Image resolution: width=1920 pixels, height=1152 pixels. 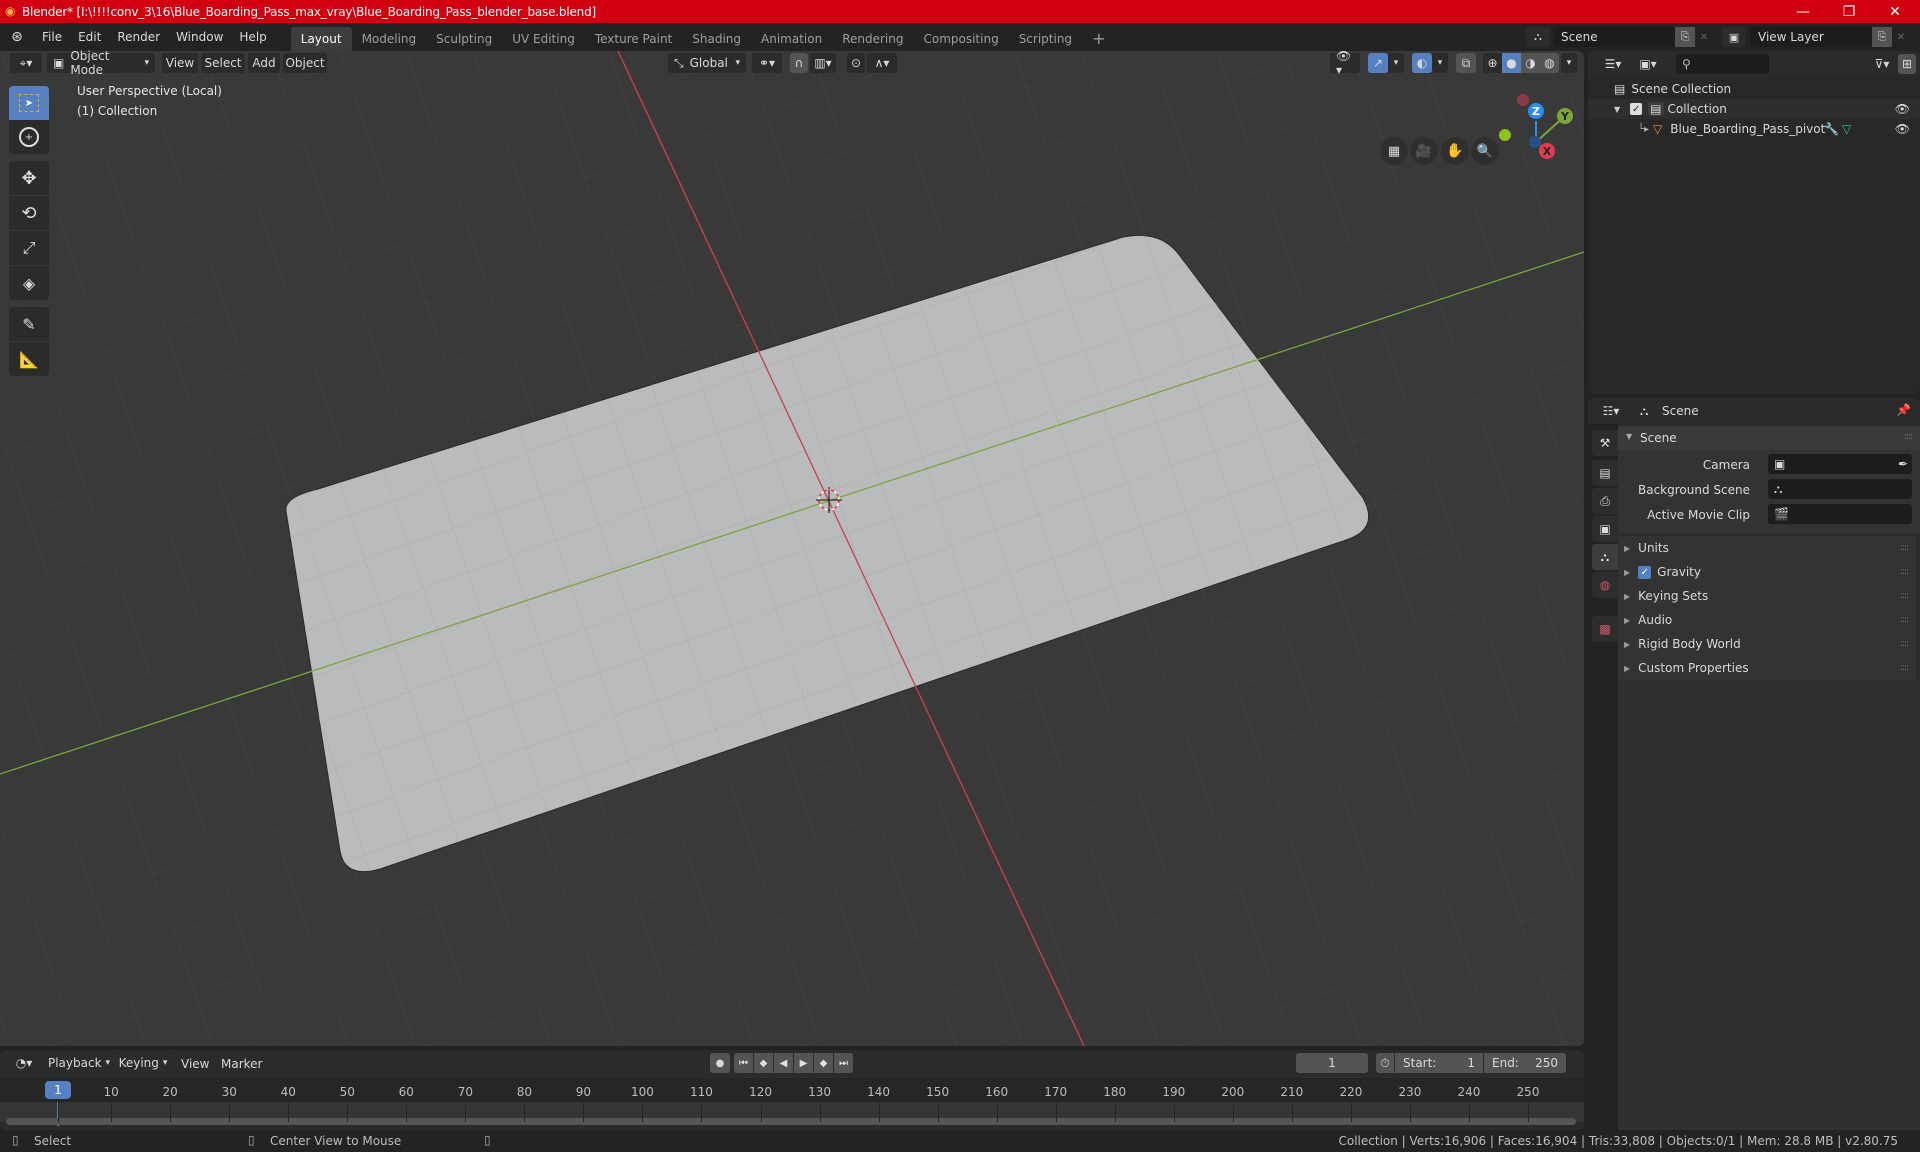 I want to click on pin-icon: 📌, so click(x=1903, y=410).